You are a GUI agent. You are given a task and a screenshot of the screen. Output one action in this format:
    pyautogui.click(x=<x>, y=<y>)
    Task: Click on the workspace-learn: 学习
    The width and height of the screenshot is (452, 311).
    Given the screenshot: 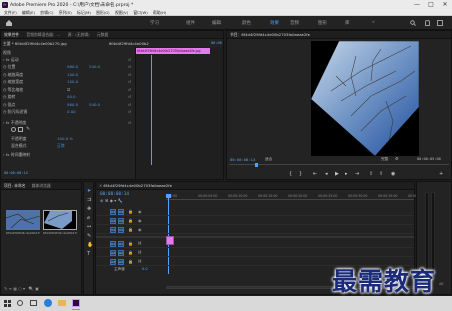 What is the action you would take?
    pyautogui.click(x=154, y=23)
    